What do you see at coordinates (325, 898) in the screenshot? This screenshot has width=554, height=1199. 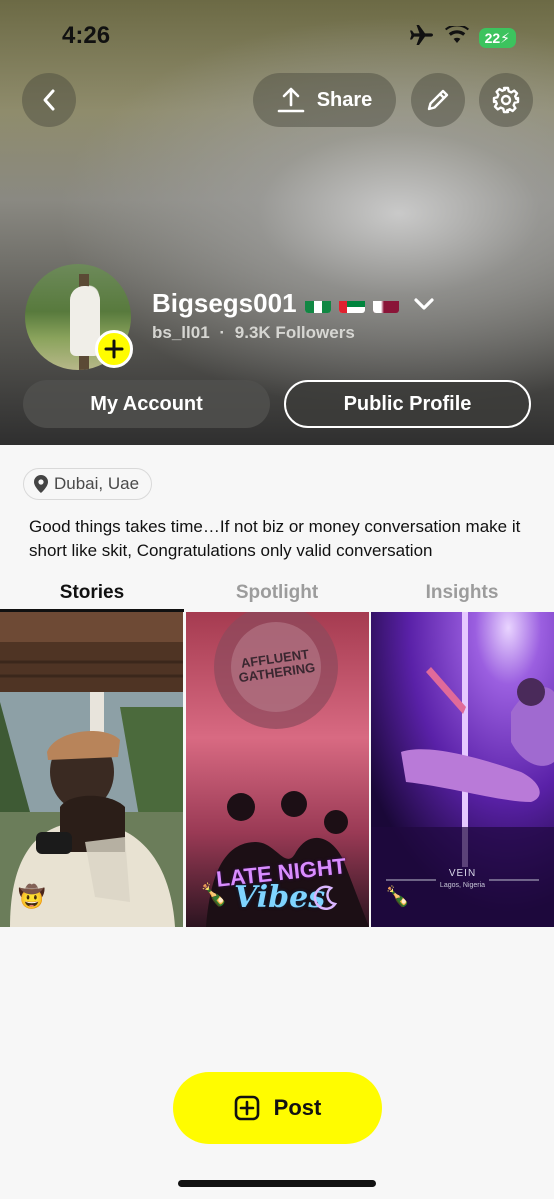 I see `moon-icon` at bounding box center [325, 898].